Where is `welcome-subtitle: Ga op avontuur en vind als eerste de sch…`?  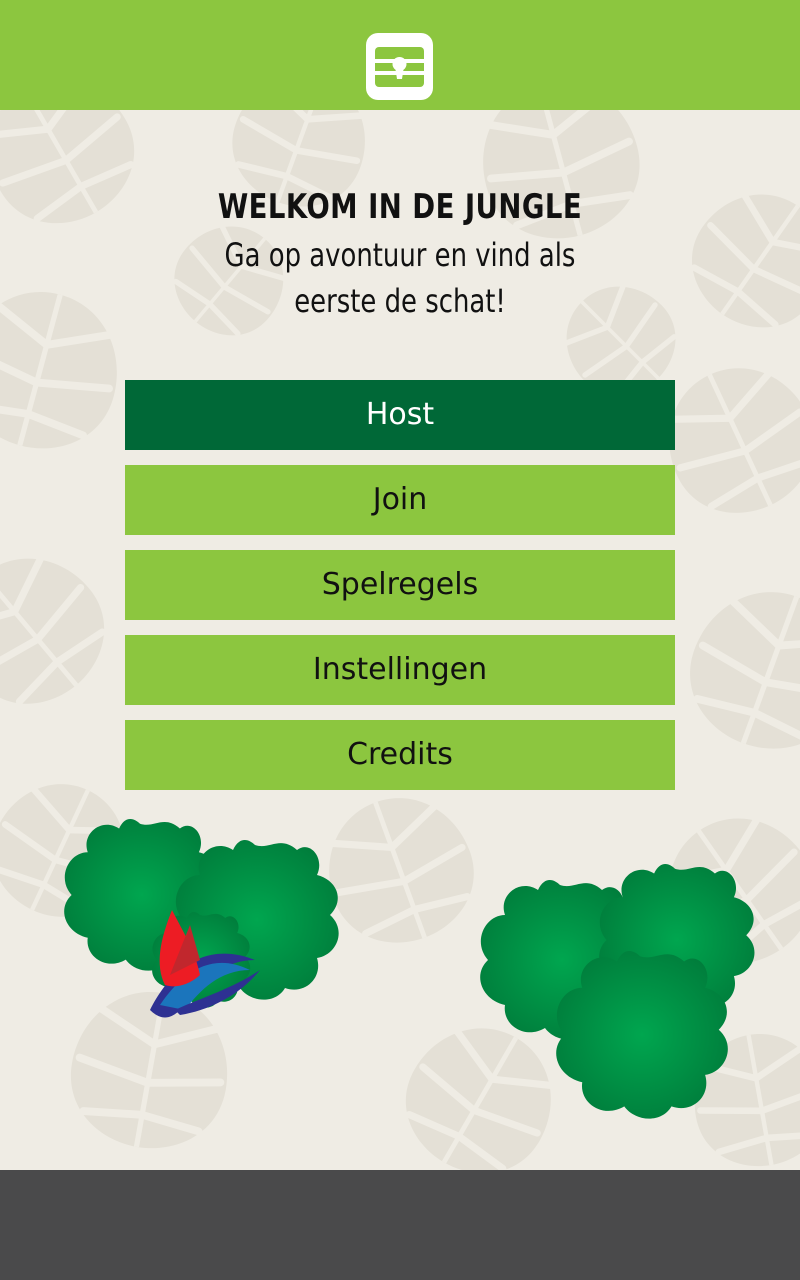 welcome-subtitle: Ga op avontuur en vind als eerste de sch… is located at coordinates (400, 278).